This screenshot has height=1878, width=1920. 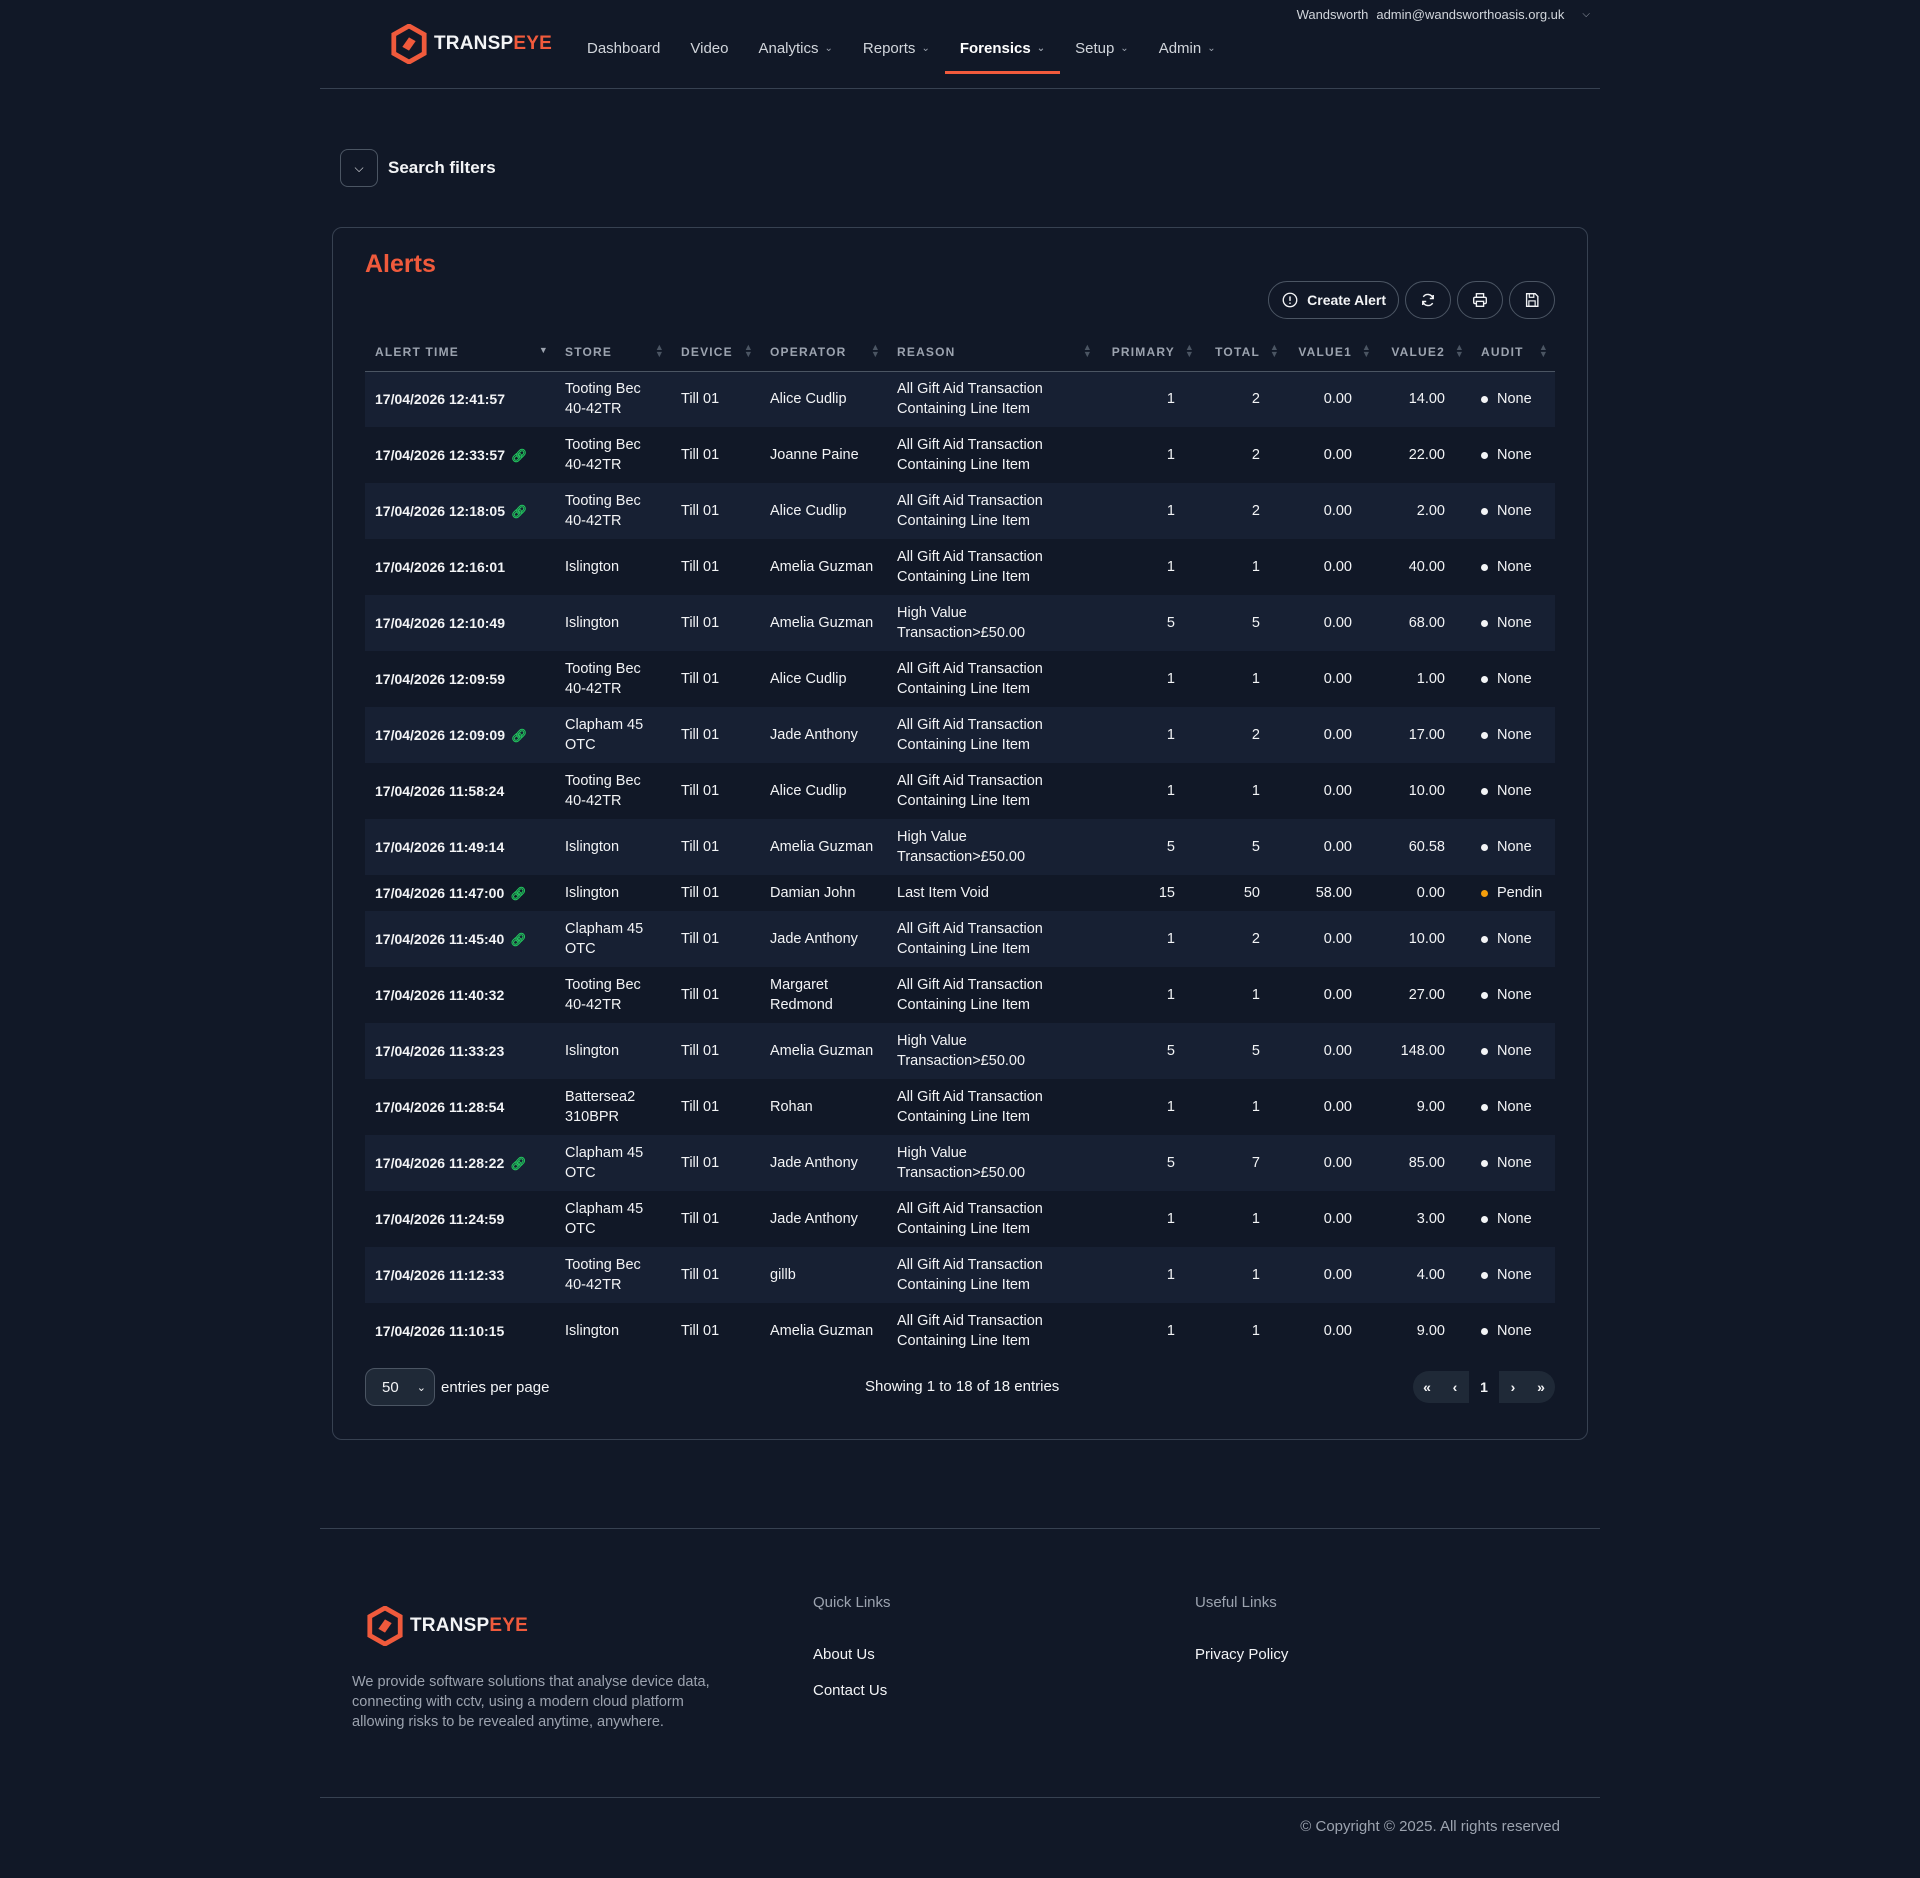 What do you see at coordinates (1187, 52) in the screenshot?
I see `nav-admin: Admin ⌄` at bounding box center [1187, 52].